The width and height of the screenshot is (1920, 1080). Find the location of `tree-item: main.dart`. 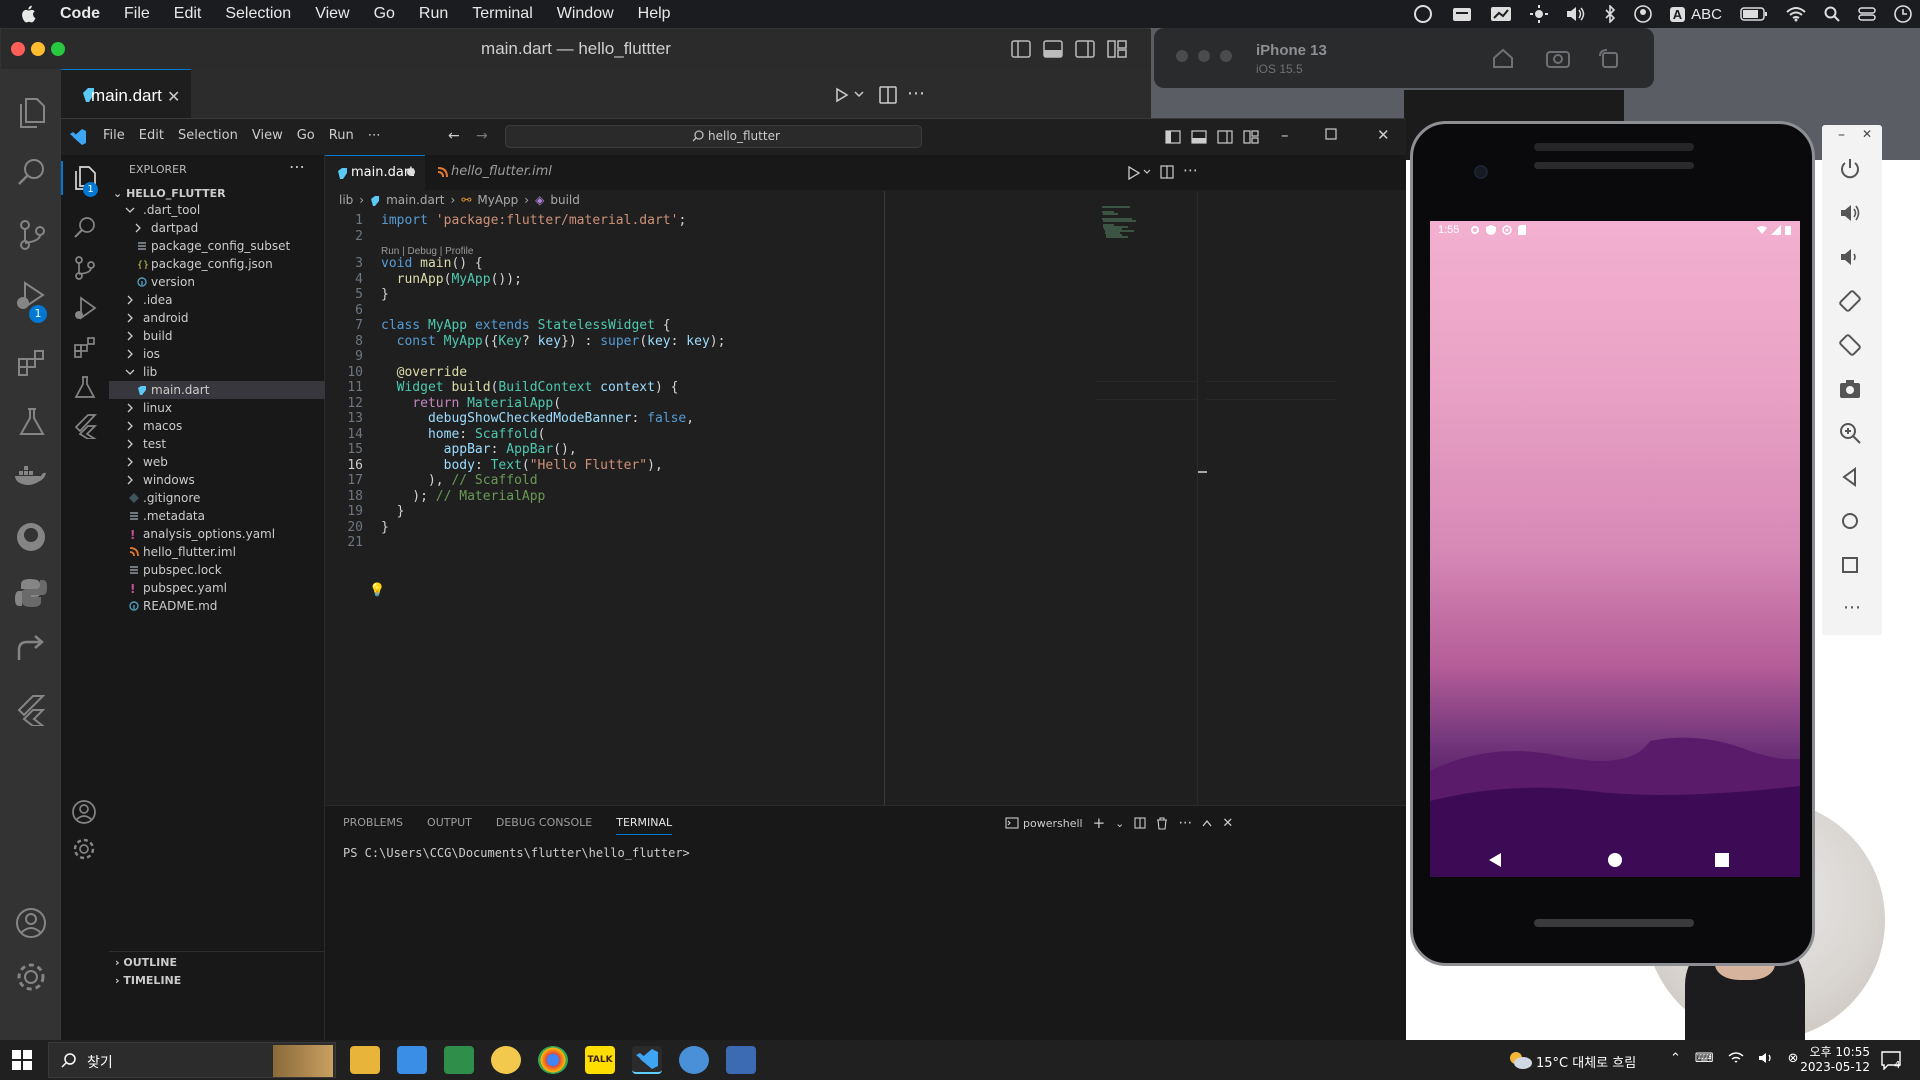

tree-item: main.dart is located at coordinates (217, 390).